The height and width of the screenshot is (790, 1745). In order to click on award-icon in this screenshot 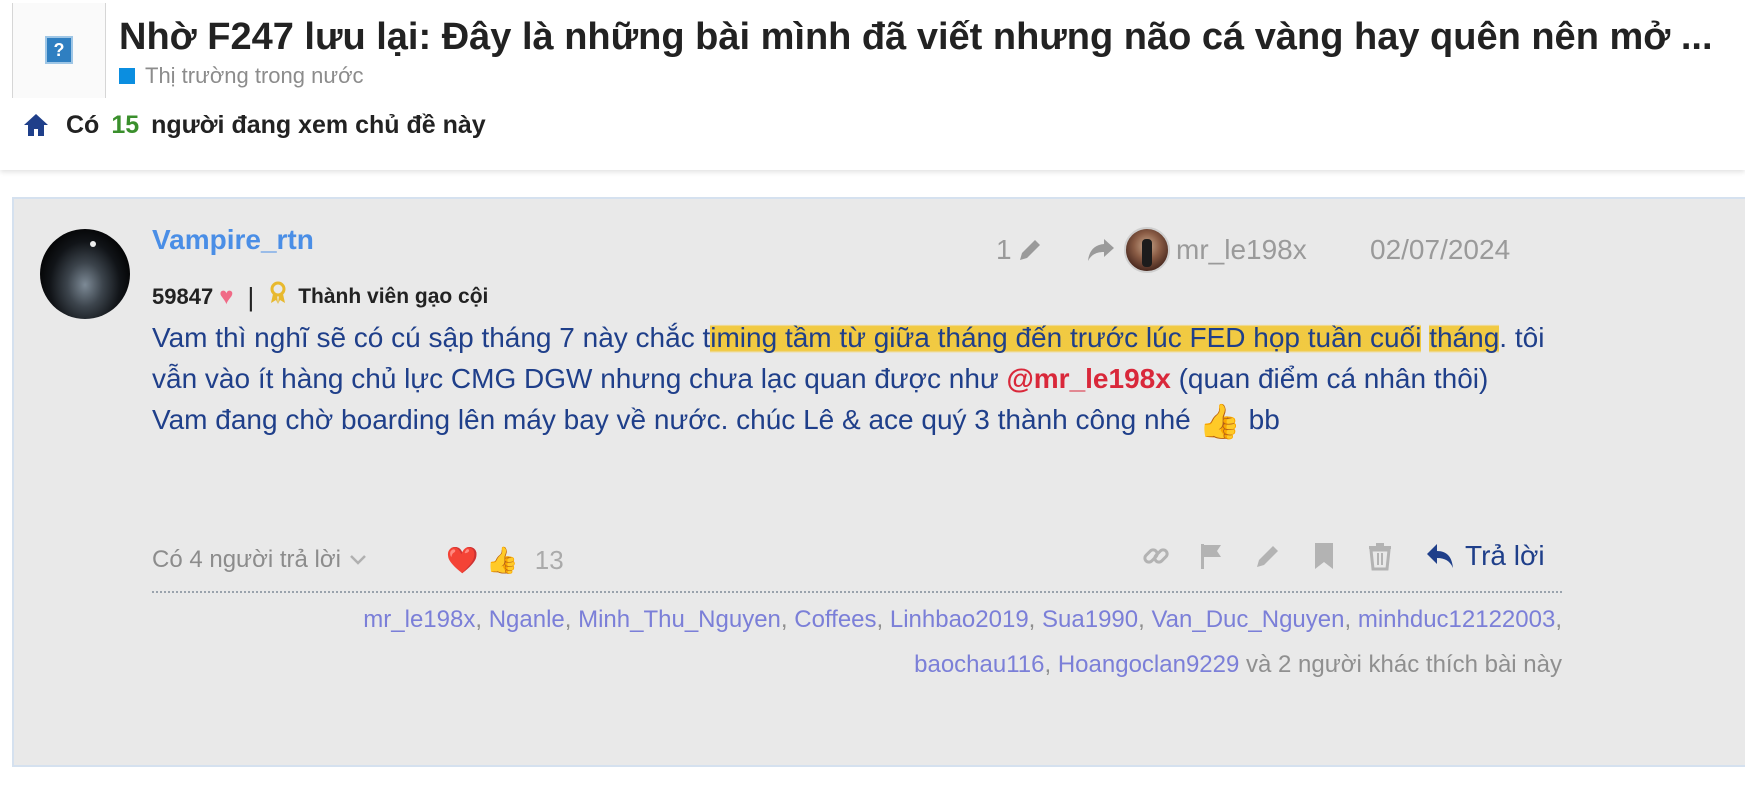, I will do `click(278, 296)`.